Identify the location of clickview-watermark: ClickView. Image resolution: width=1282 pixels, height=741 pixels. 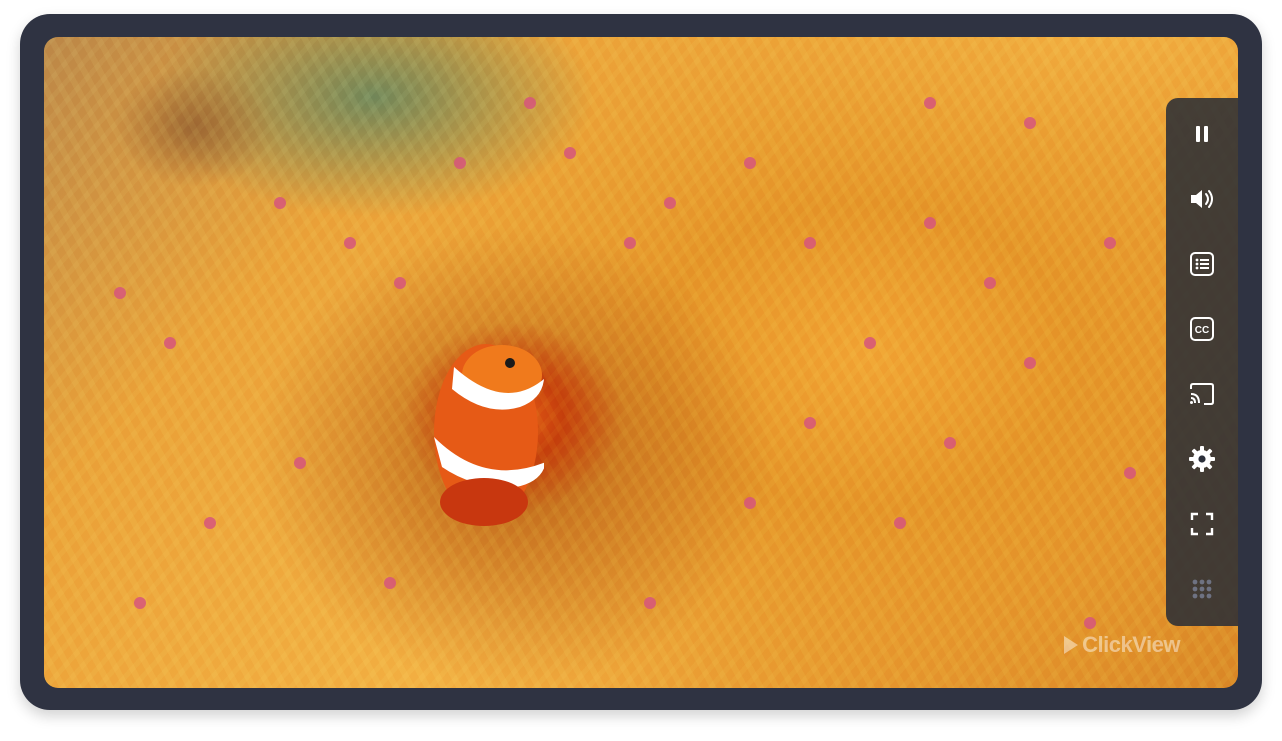
(1122, 645).